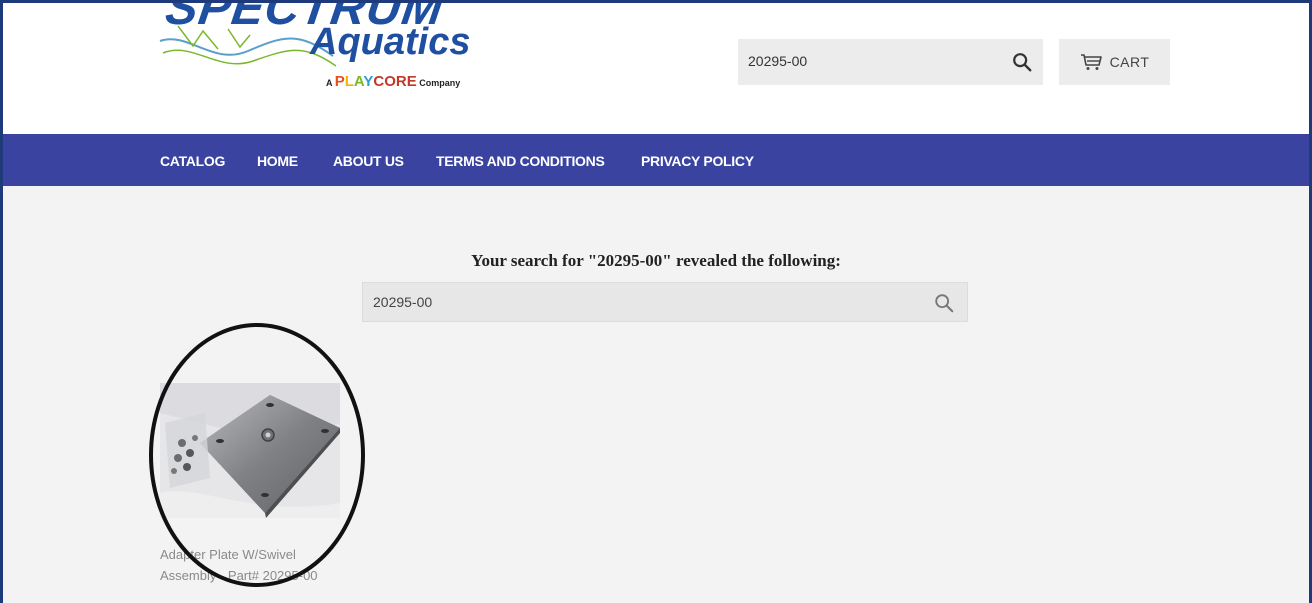 The image size is (1312, 603). I want to click on playcore-brand: PLAYCORE, so click(376, 81).